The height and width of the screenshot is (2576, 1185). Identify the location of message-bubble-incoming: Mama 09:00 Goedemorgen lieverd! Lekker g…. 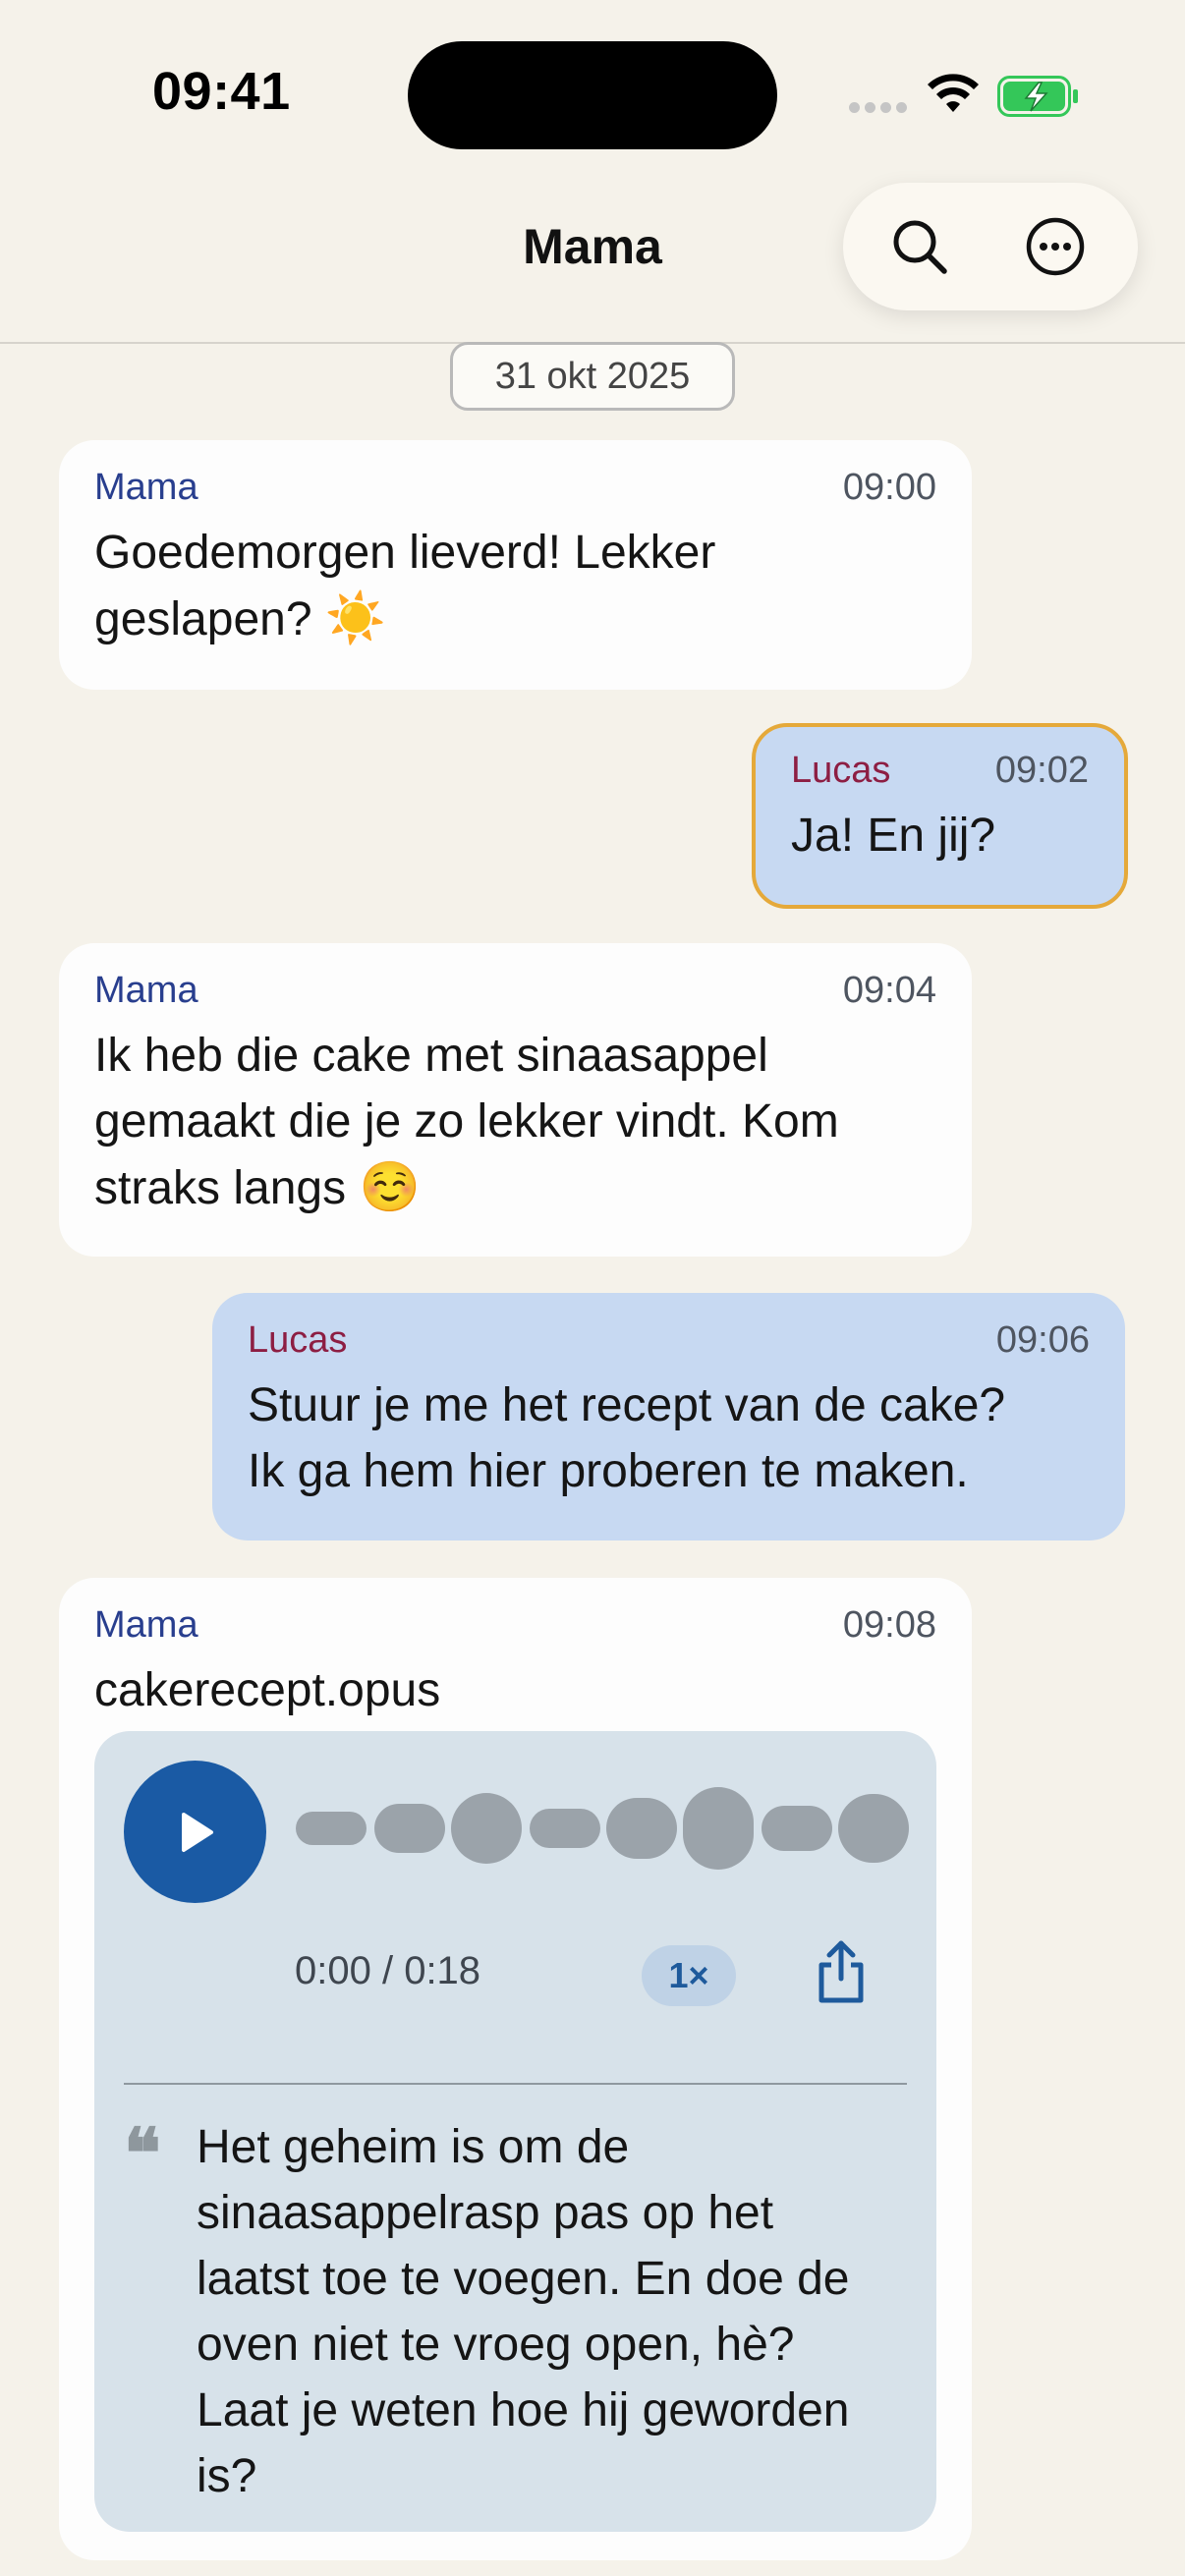
(515, 565).